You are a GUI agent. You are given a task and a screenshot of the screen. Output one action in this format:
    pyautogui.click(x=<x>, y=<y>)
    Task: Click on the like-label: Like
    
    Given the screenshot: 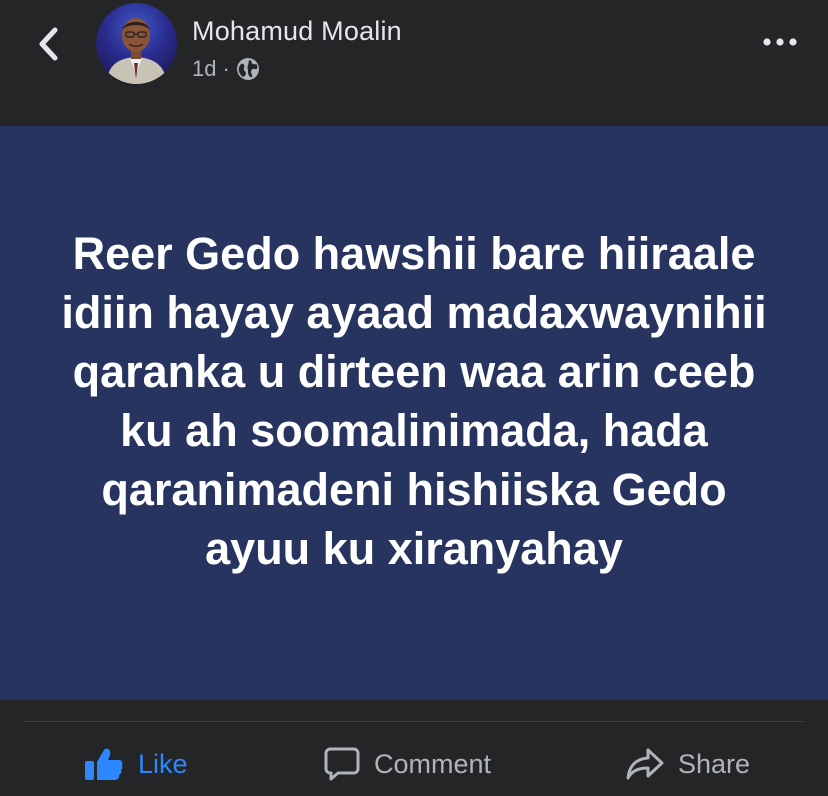 What is the action you would take?
    pyautogui.click(x=163, y=763)
    